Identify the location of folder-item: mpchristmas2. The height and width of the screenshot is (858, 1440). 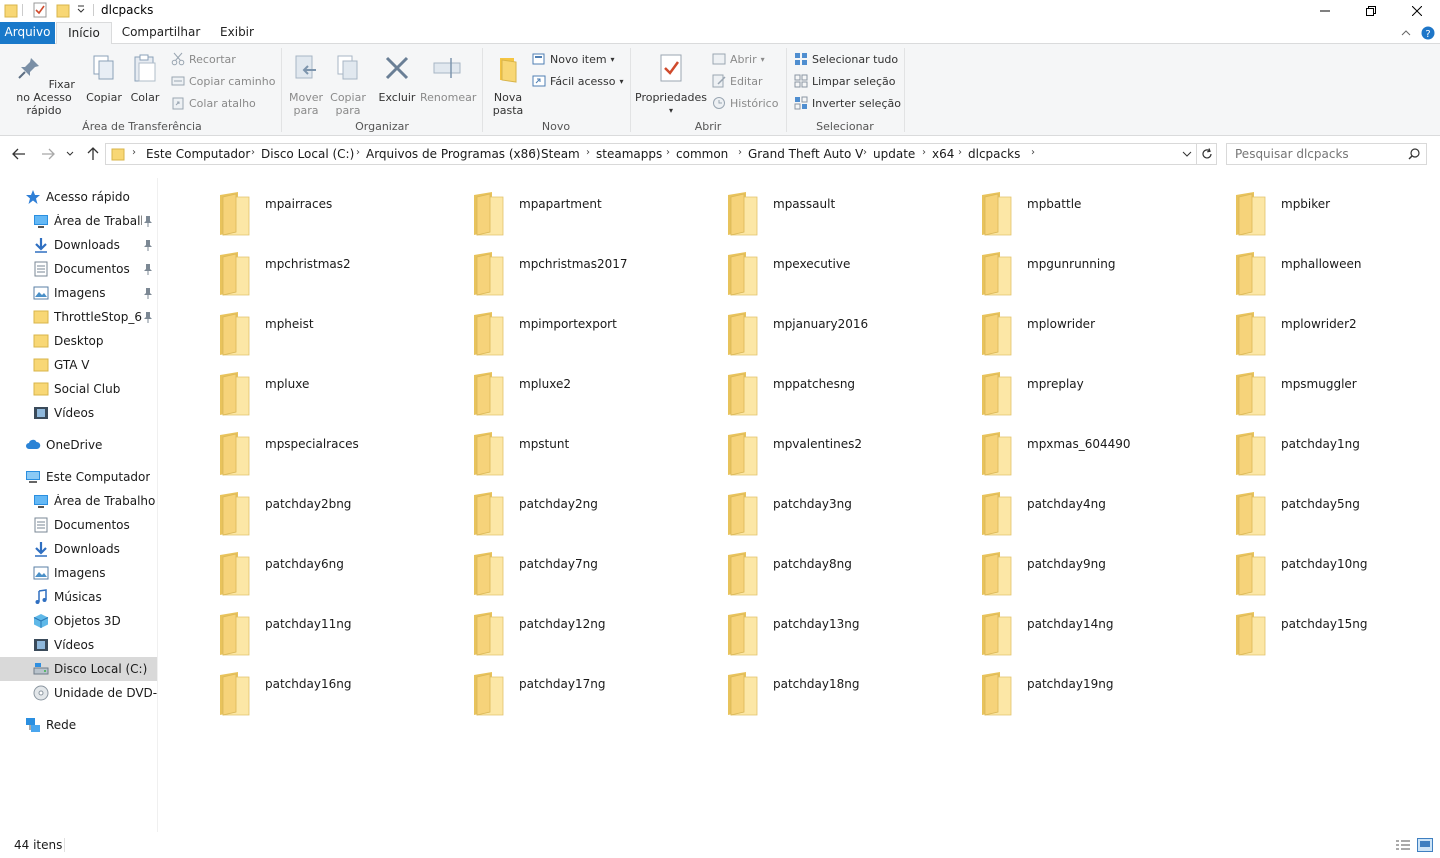
(285, 267).